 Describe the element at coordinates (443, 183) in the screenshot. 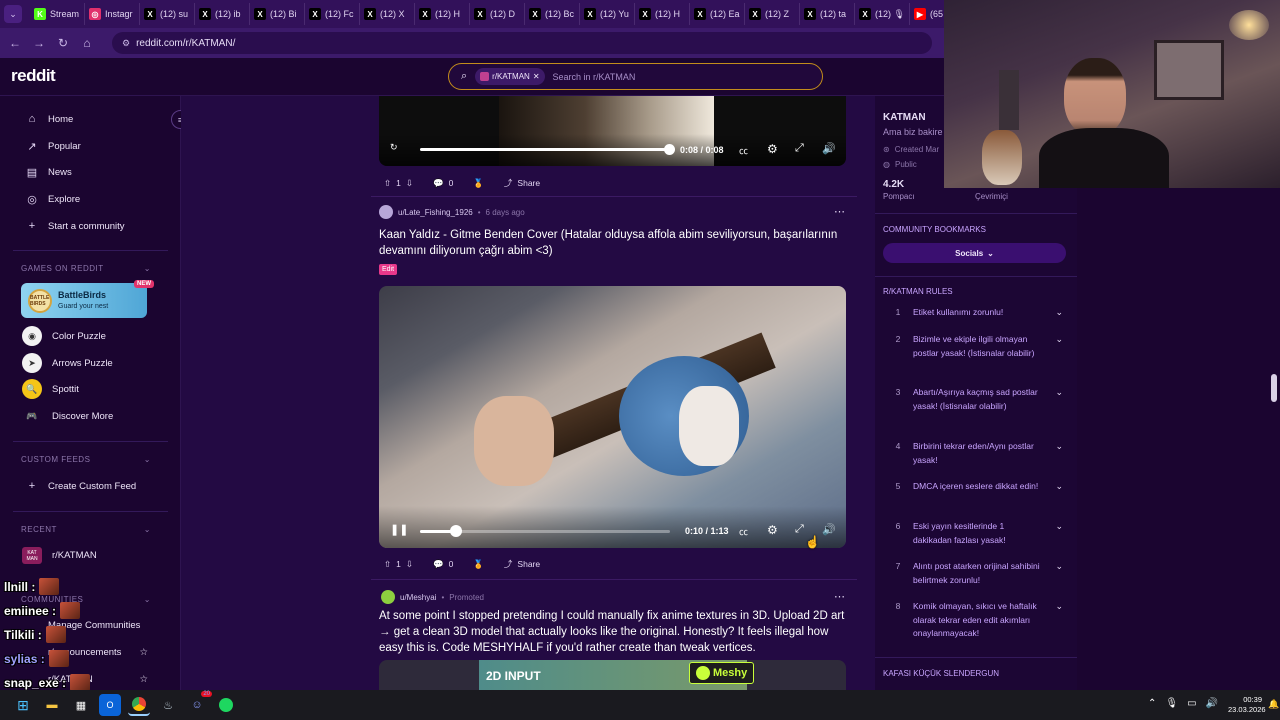

I see `post1-comments-button: 💬 0` at that location.